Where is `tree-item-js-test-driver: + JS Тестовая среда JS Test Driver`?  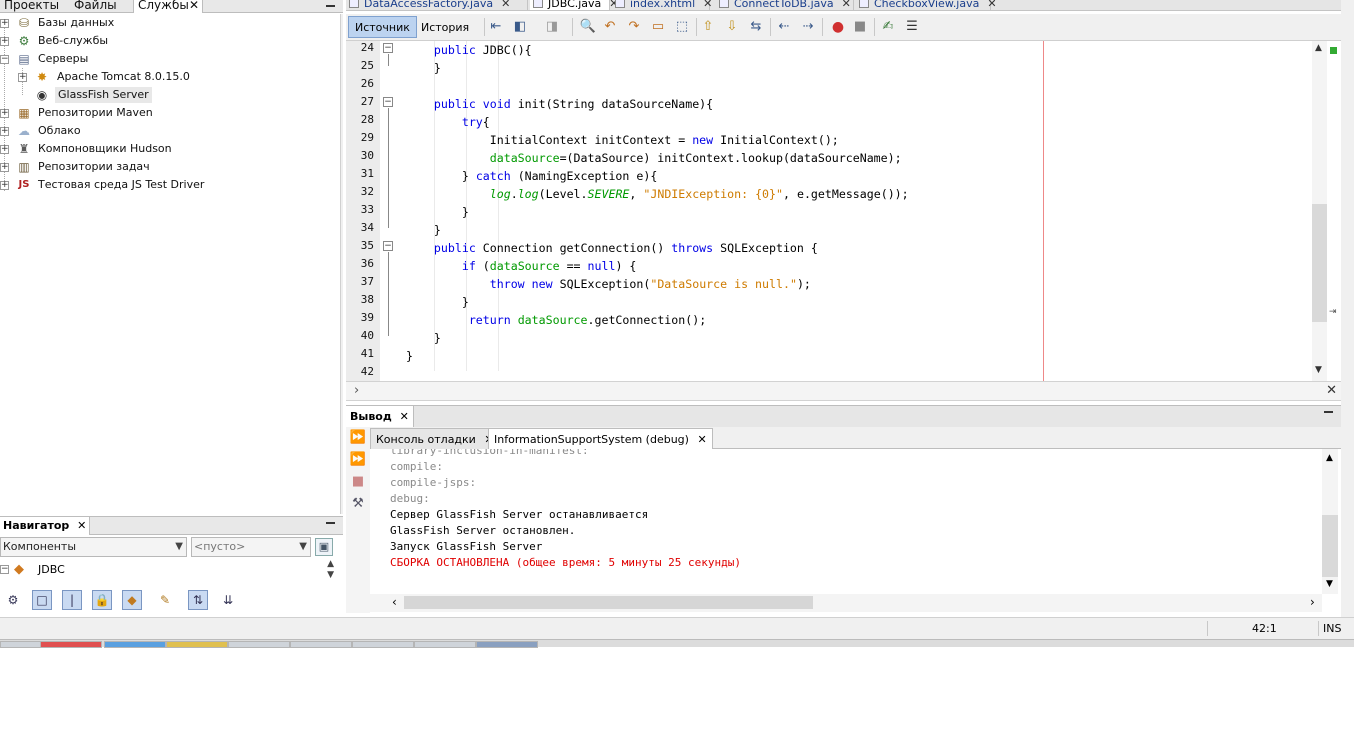 tree-item-js-test-driver: + JS Тестовая среда JS Test Driver is located at coordinates (171, 185).